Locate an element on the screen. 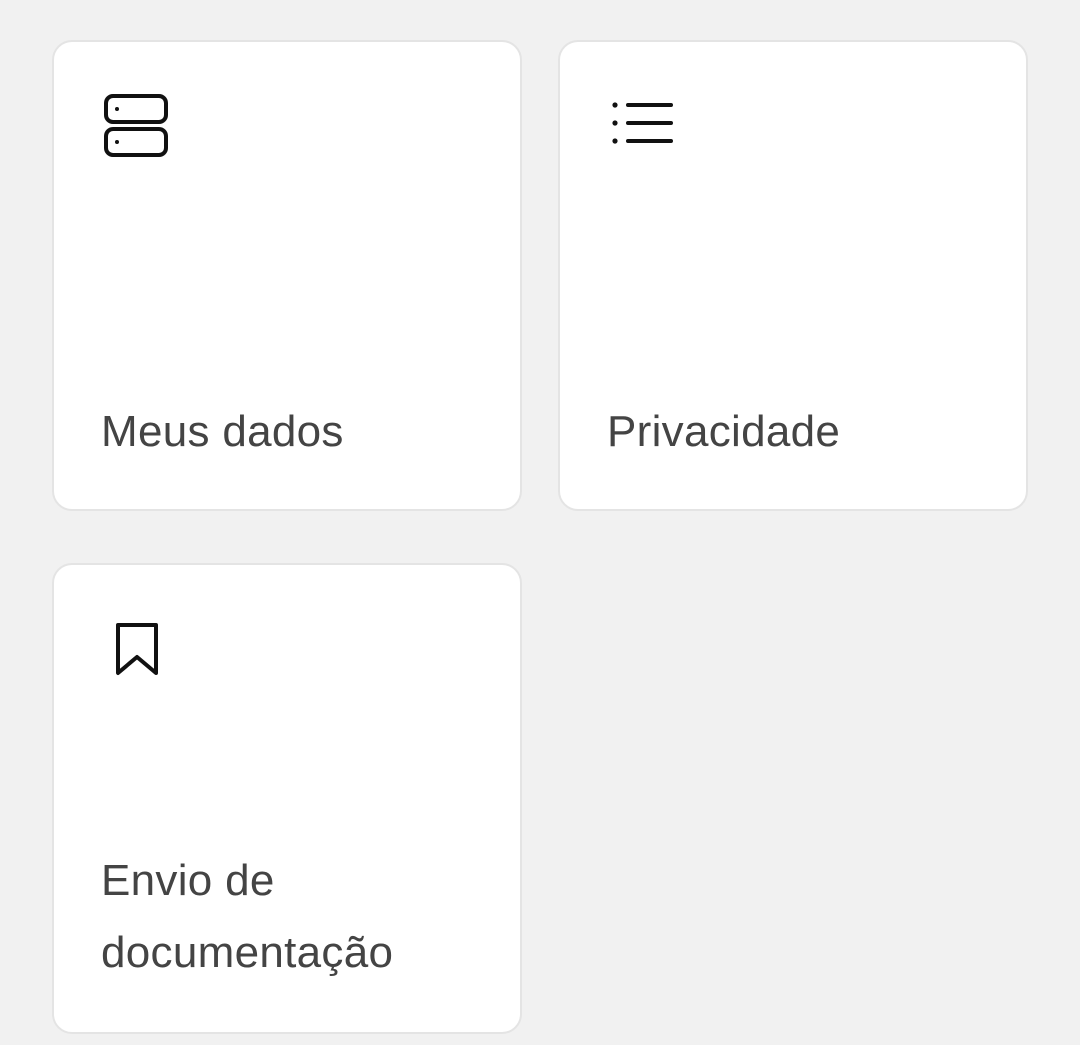 The height and width of the screenshot is (1045, 1080). card-label: Envio de documentação is located at coordinates (247, 916).